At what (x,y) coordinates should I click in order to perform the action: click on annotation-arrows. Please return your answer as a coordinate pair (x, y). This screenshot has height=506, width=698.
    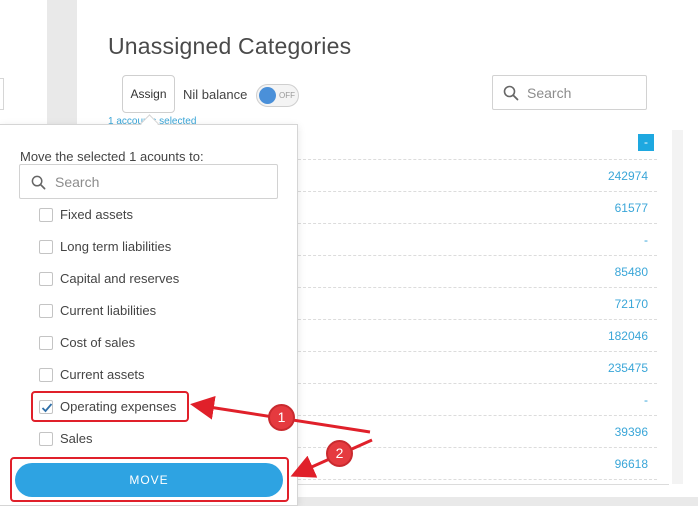
    Looking at the image, I should click on (281, 436).